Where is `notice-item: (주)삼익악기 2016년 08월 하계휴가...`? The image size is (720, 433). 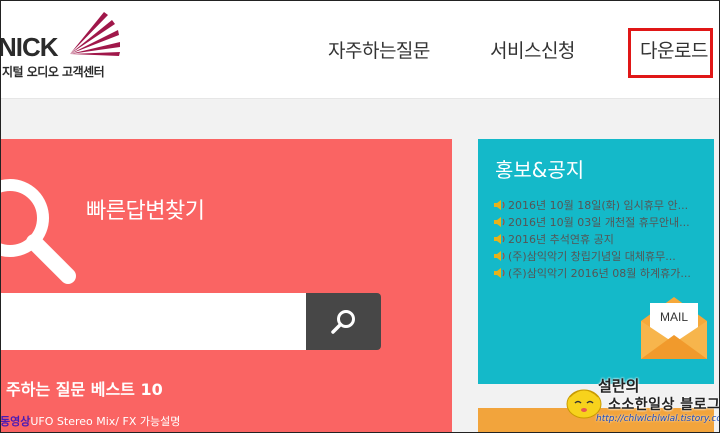 notice-item: (주)삼익악기 2016년 08월 하계휴가... is located at coordinates (592, 272).